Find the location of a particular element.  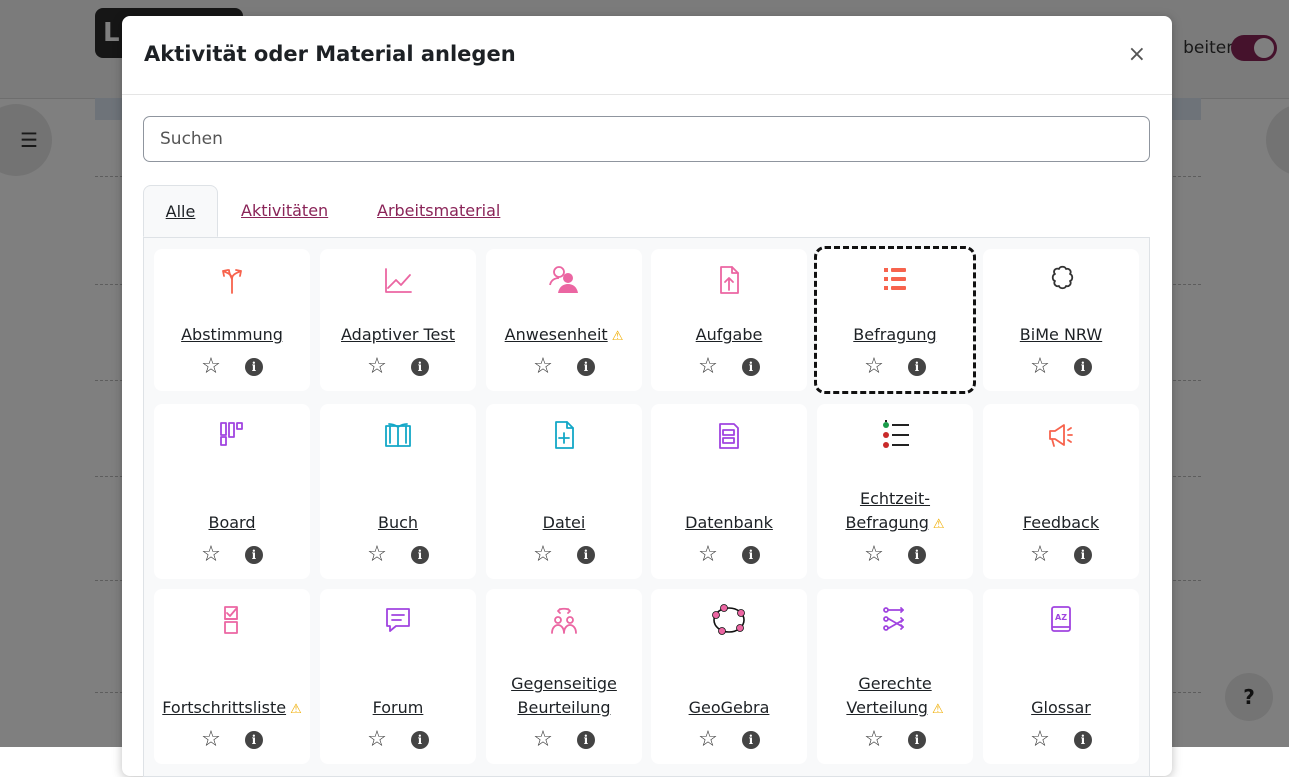

module-name: Buch is located at coordinates (398, 523).